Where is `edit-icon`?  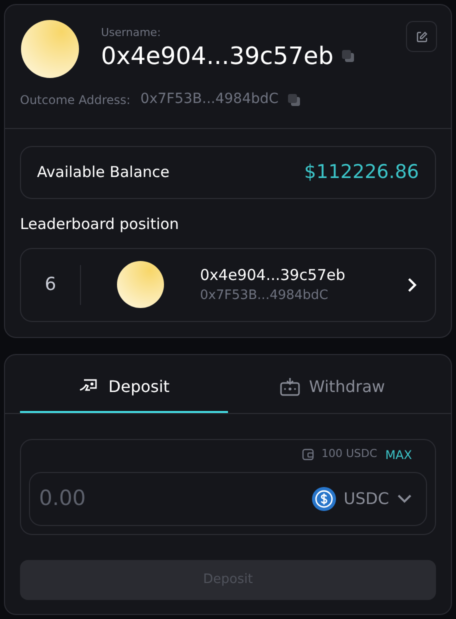
edit-icon is located at coordinates (422, 36).